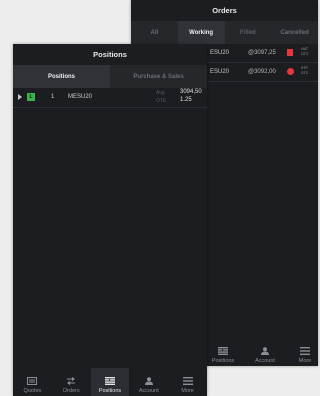 This screenshot has width=320, height=396. I want to click on position-quantity: 1, so click(53, 97).